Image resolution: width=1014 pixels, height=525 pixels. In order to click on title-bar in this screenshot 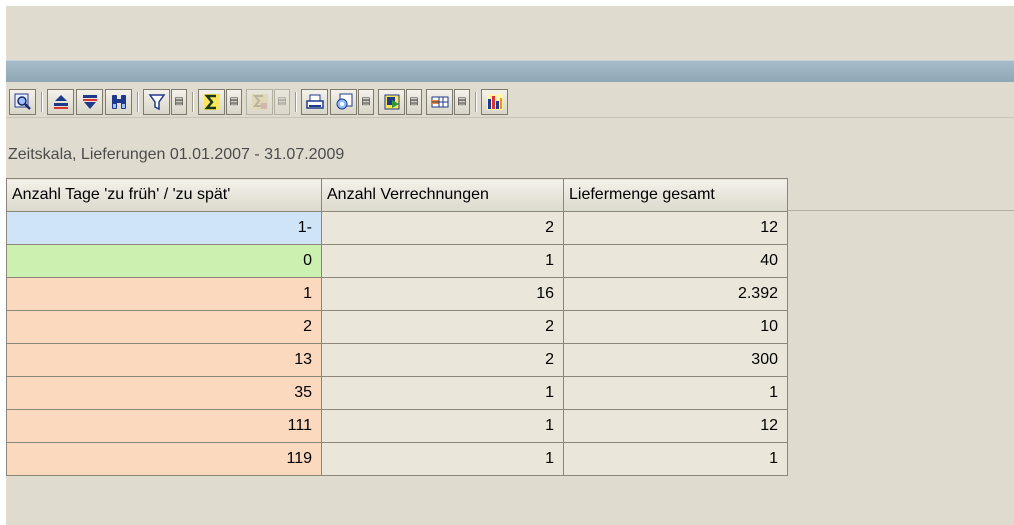, I will do `click(510, 71)`.